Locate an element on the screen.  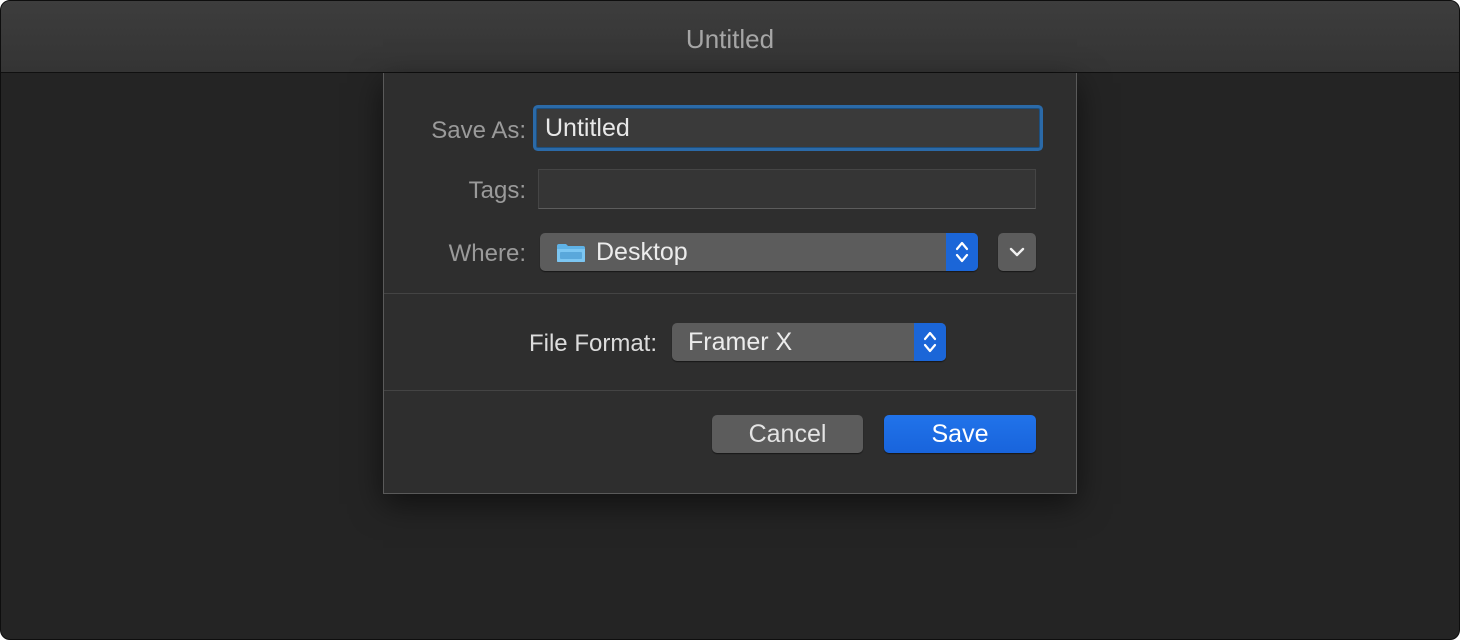
where-stepper is located at coordinates (962, 252).